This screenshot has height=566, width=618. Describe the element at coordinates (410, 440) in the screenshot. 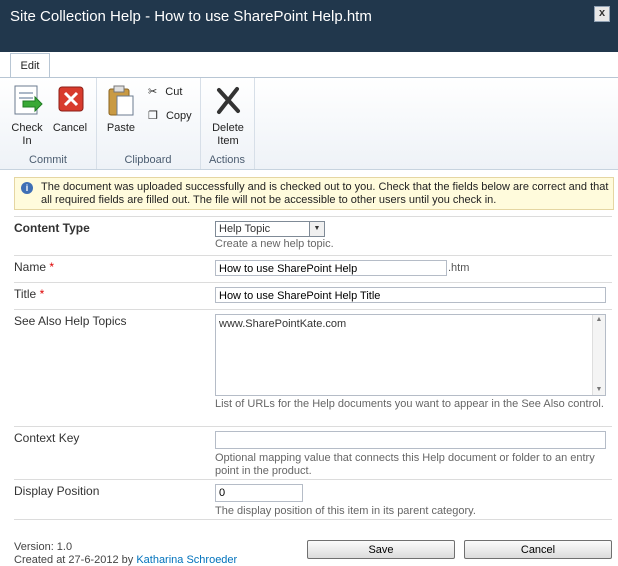

I see `context-key-input` at that location.